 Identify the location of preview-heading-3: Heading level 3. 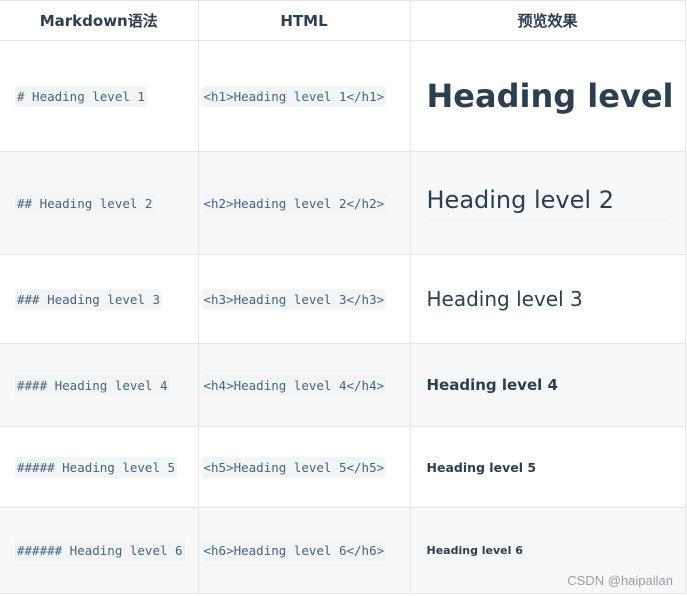
(504, 299).